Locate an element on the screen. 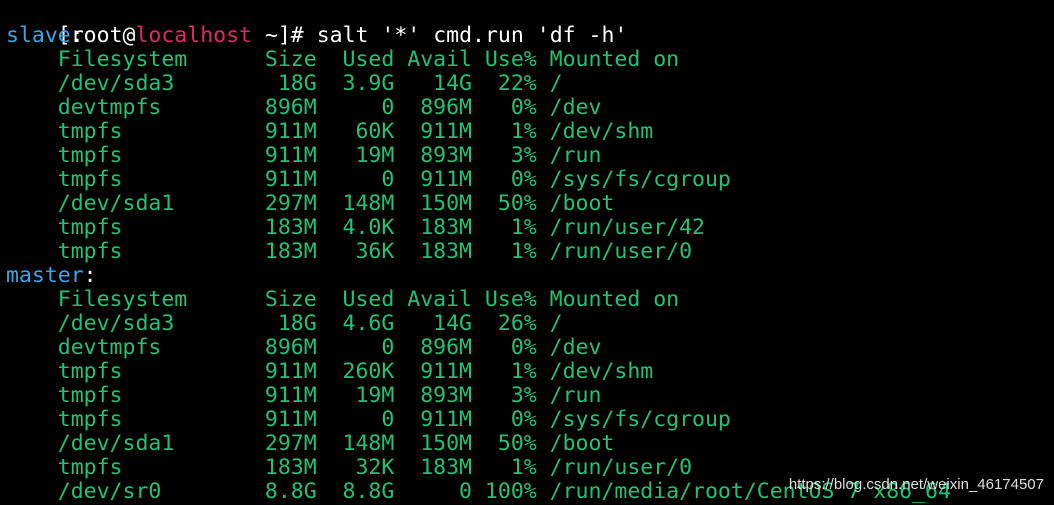  prompt-at: @ is located at coordinates (129, 35).